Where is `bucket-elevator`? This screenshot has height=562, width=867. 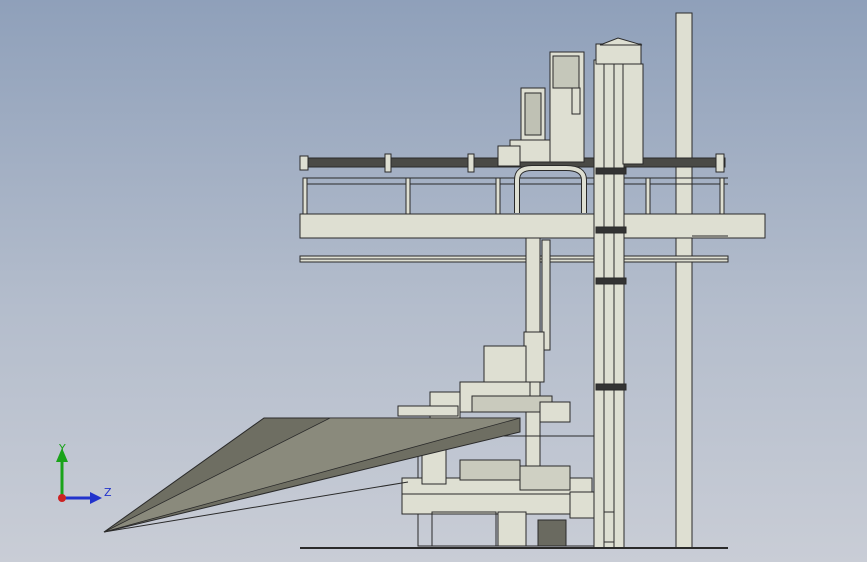 bucket-elevator is located at coordinates (609, 304).